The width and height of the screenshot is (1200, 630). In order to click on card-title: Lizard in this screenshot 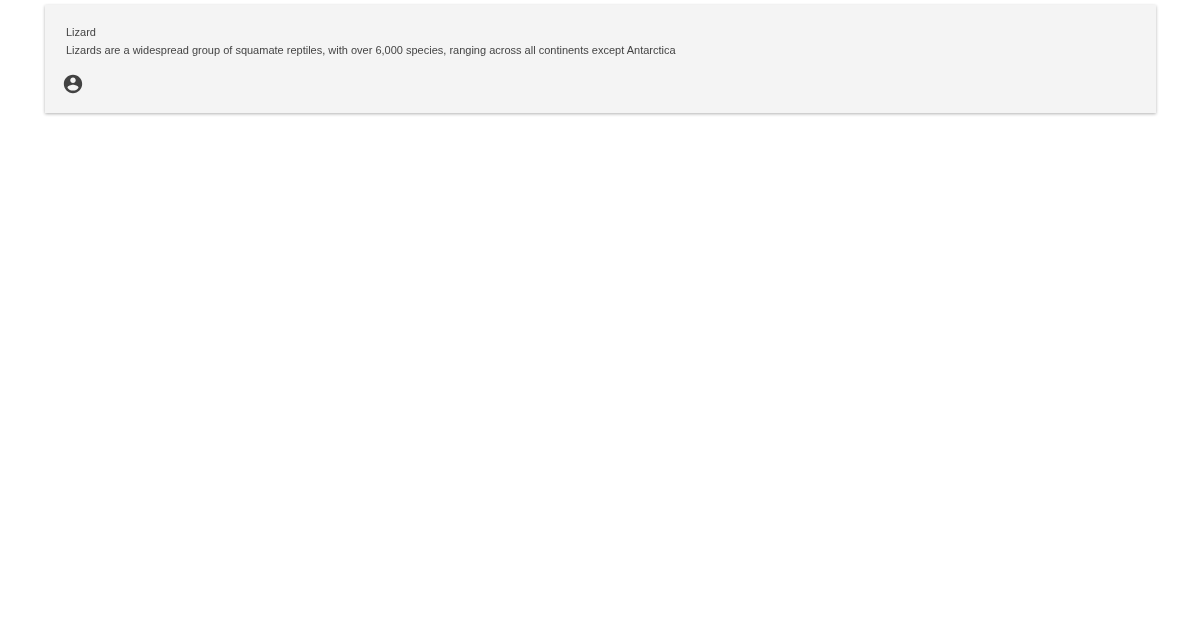, I will do `click(81, 32)`.